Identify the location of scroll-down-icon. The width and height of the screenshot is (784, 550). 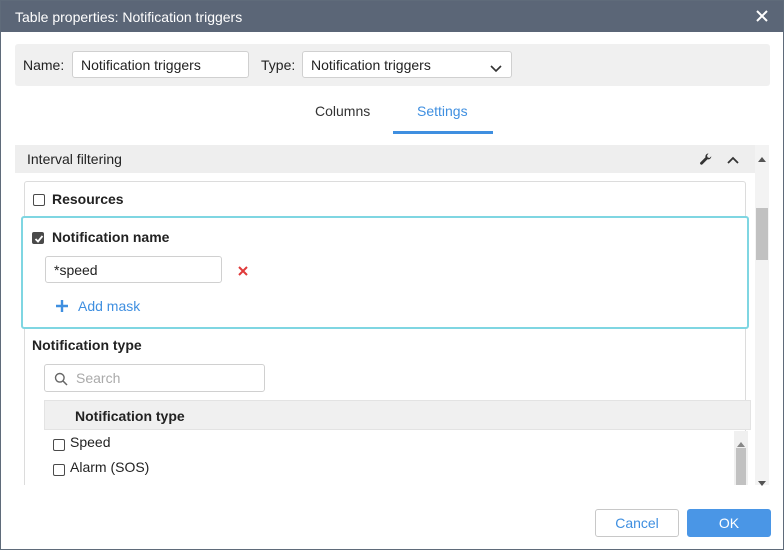
(762, 480).